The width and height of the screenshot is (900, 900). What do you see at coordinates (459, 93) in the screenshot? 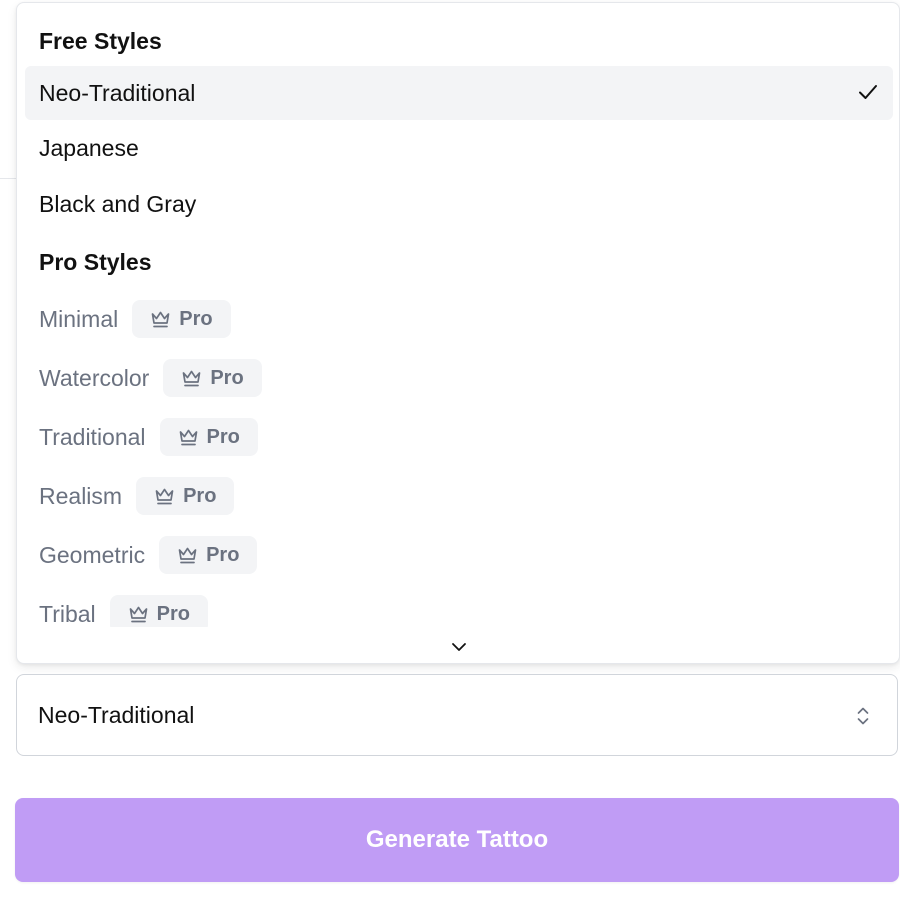
I see `option-neo-traditional: Neo-Traditional` at bounding box center [459, 93].